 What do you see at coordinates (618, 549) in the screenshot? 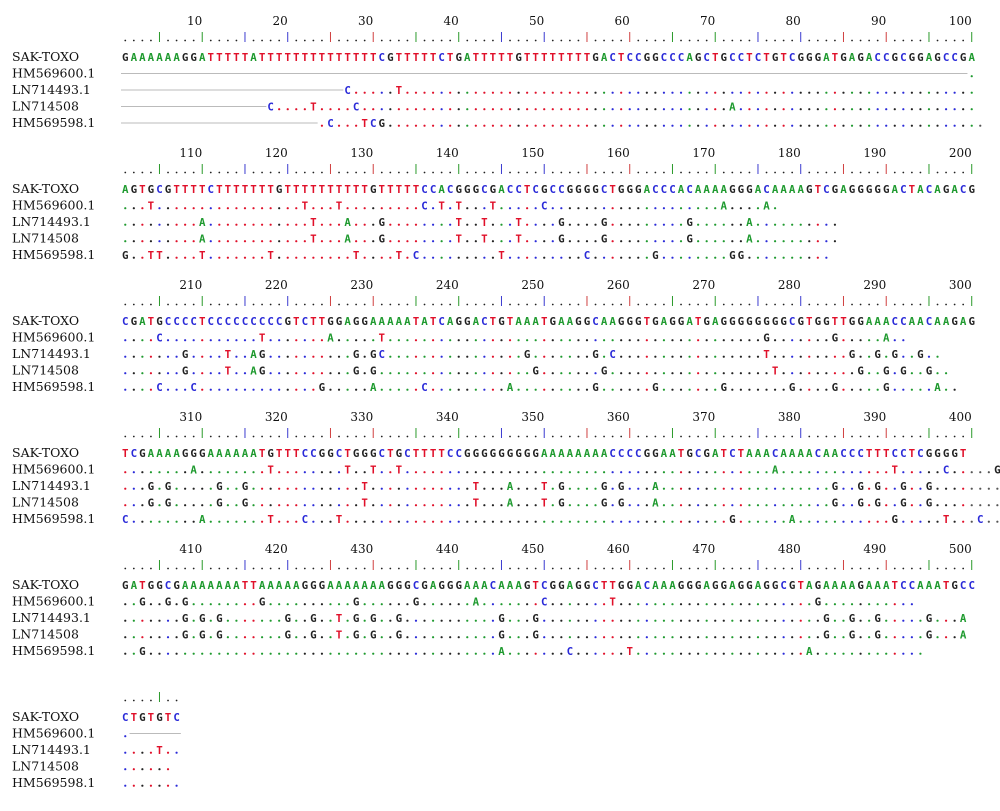
I see `ruler-position-number: 460` at bounding box center [618, 549].